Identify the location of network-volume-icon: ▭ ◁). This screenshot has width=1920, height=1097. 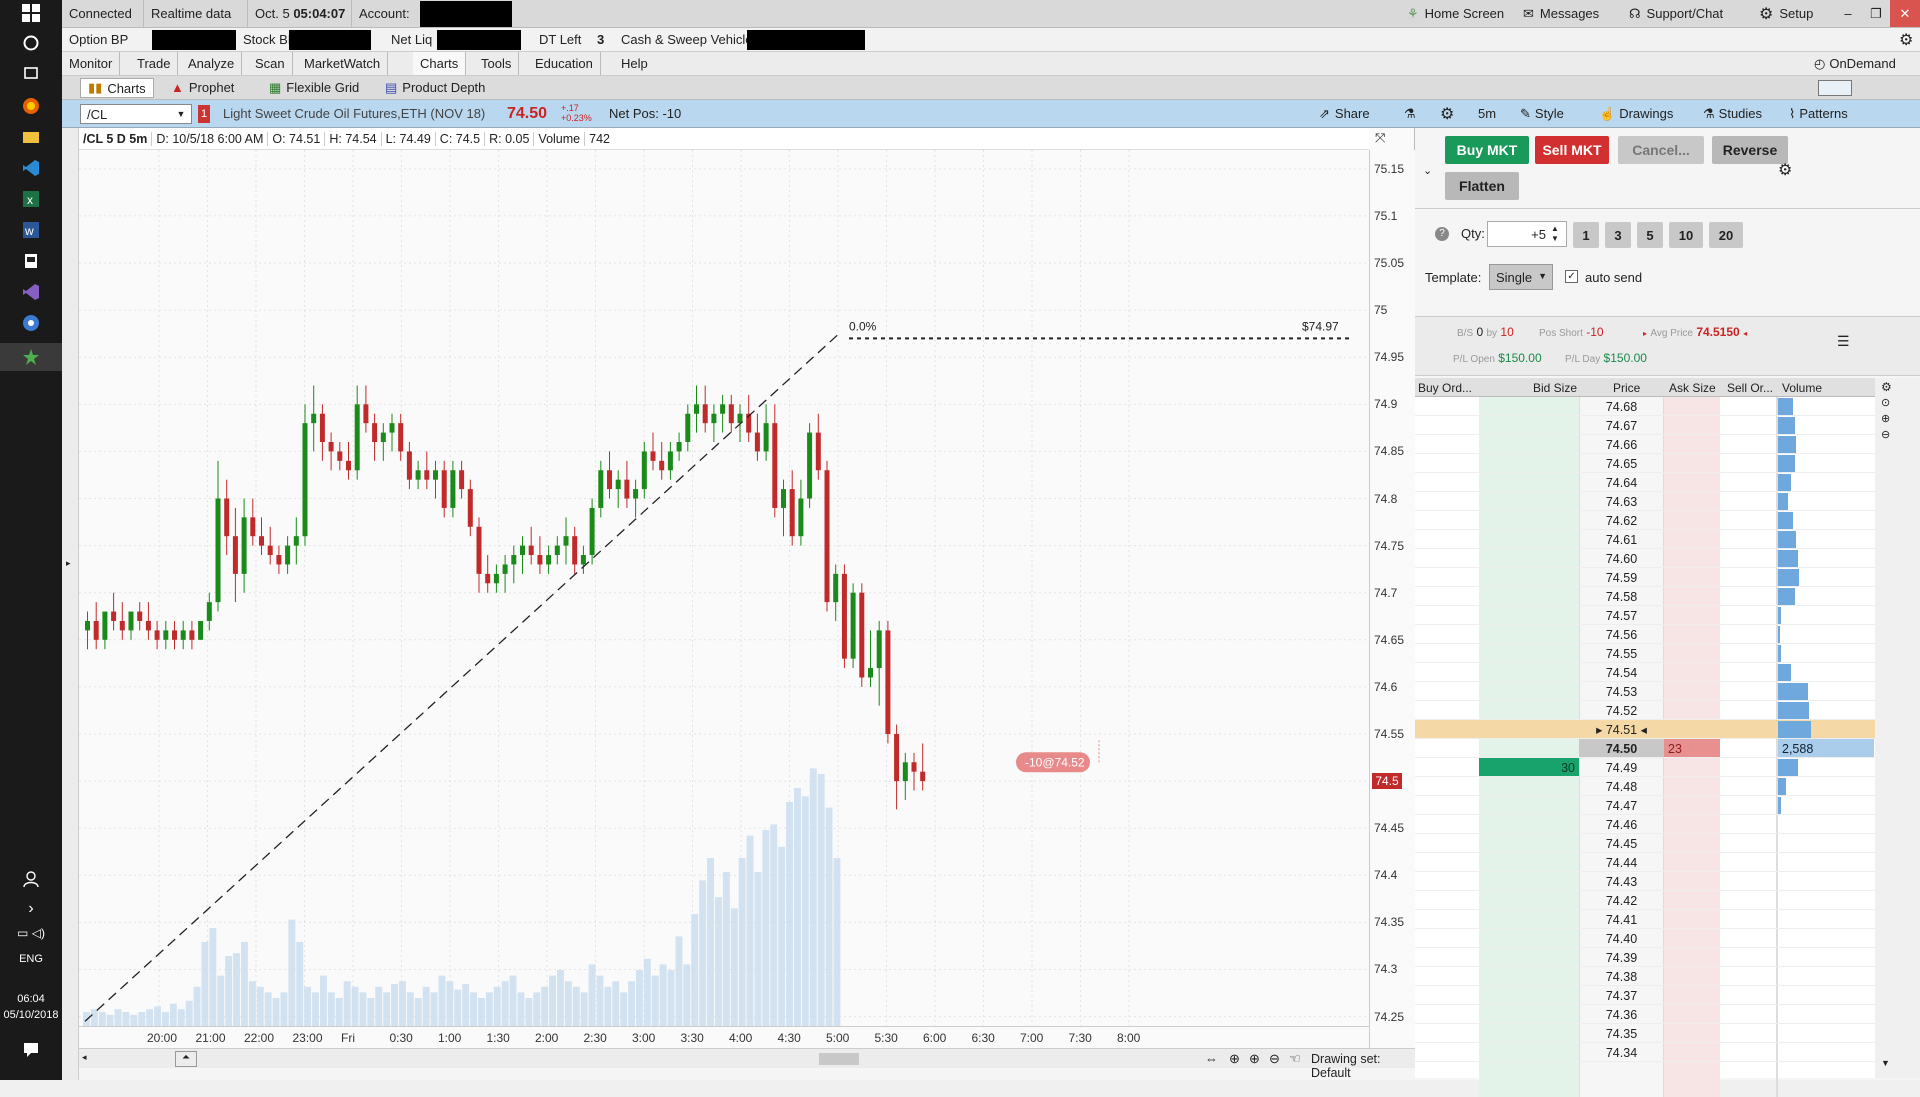
(31, 933).